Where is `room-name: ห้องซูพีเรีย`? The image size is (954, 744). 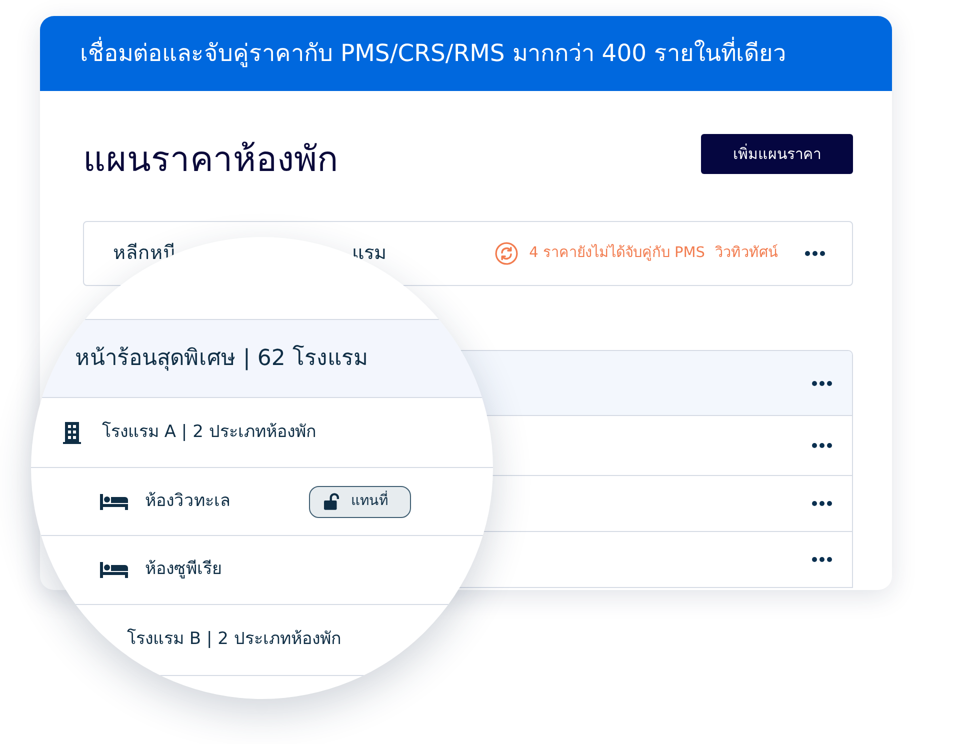 room-name: ห้องซูพีเรีย is located at coordinates (183, 570).